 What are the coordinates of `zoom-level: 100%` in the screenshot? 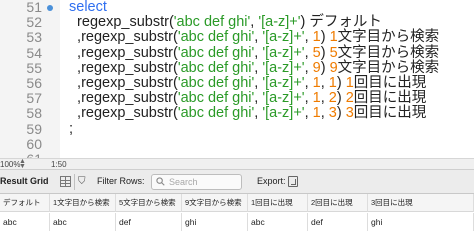 It's located at (10, 164).